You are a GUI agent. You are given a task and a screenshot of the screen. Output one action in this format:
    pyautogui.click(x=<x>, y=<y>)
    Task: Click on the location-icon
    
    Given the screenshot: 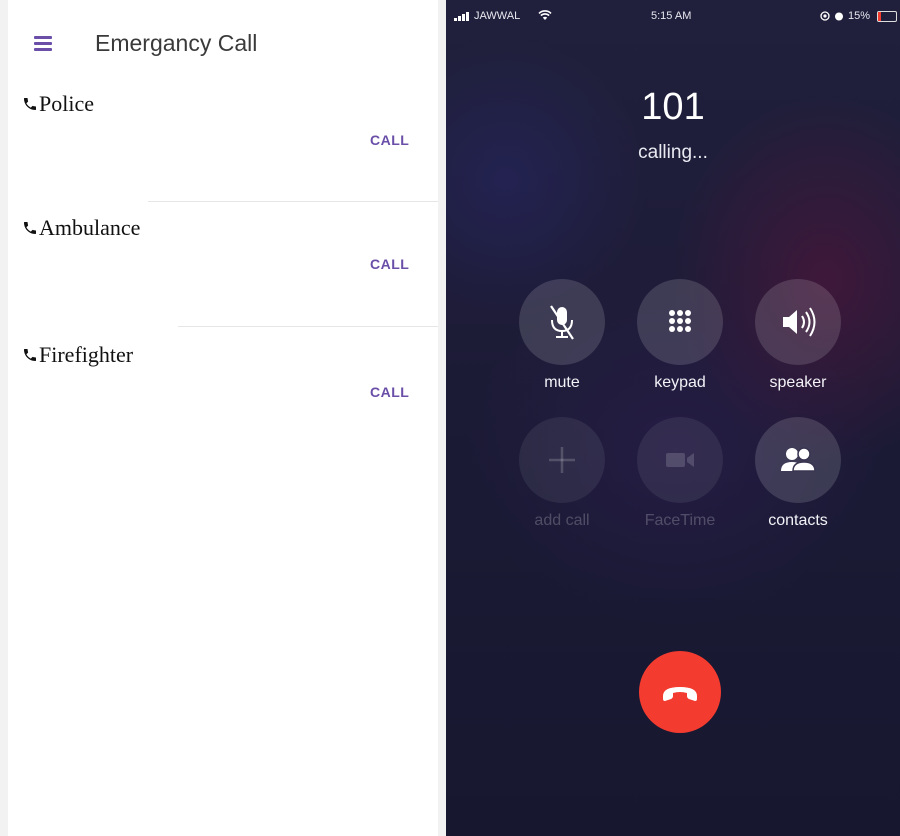 What is the action you would take?
    pyautogui.click(x=825, y=16)
    